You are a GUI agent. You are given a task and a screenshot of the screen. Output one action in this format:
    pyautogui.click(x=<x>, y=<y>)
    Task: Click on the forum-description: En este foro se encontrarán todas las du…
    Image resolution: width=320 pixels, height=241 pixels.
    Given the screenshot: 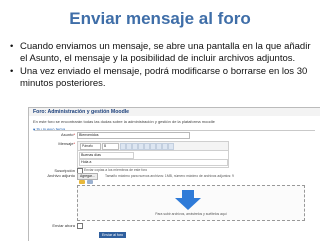 What is the action you would take?
    pyautogui.click(x=124, y=121)
    